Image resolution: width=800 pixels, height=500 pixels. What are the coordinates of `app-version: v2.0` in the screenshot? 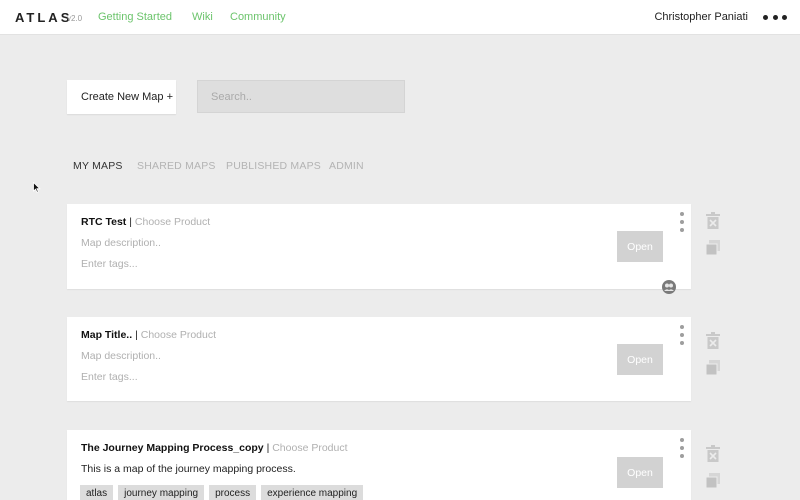 It's located at (75, 18).